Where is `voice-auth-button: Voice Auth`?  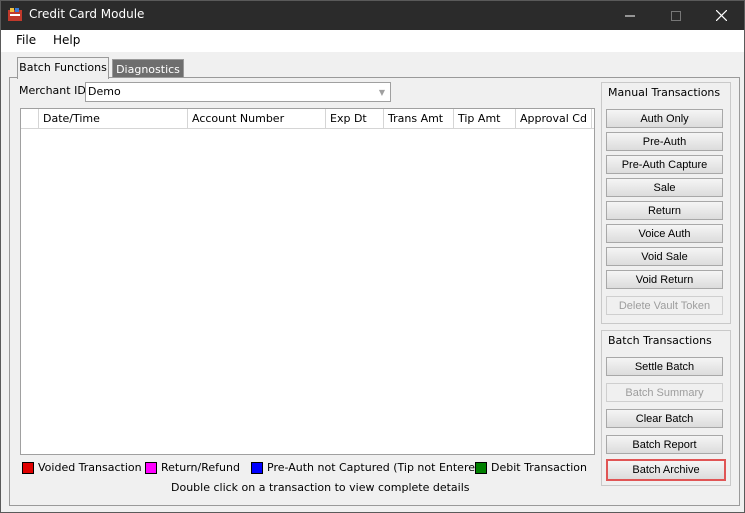
voice-auth-button: Voice Auth is located at coordinates (664, 233).